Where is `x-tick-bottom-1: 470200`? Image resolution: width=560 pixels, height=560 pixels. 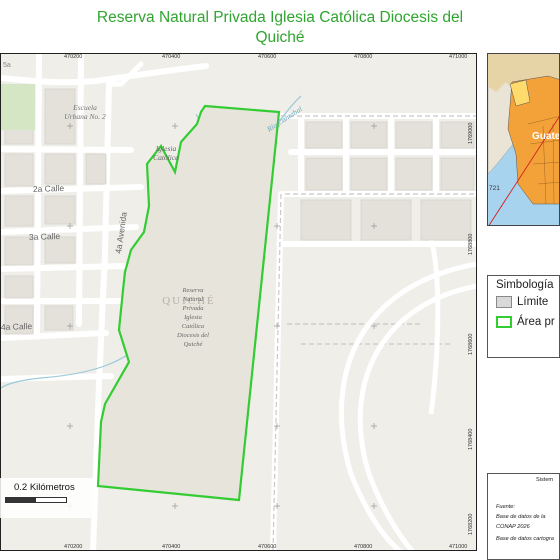
x-tick-bottom-1: 470200 is located at coordinates (73, 547).